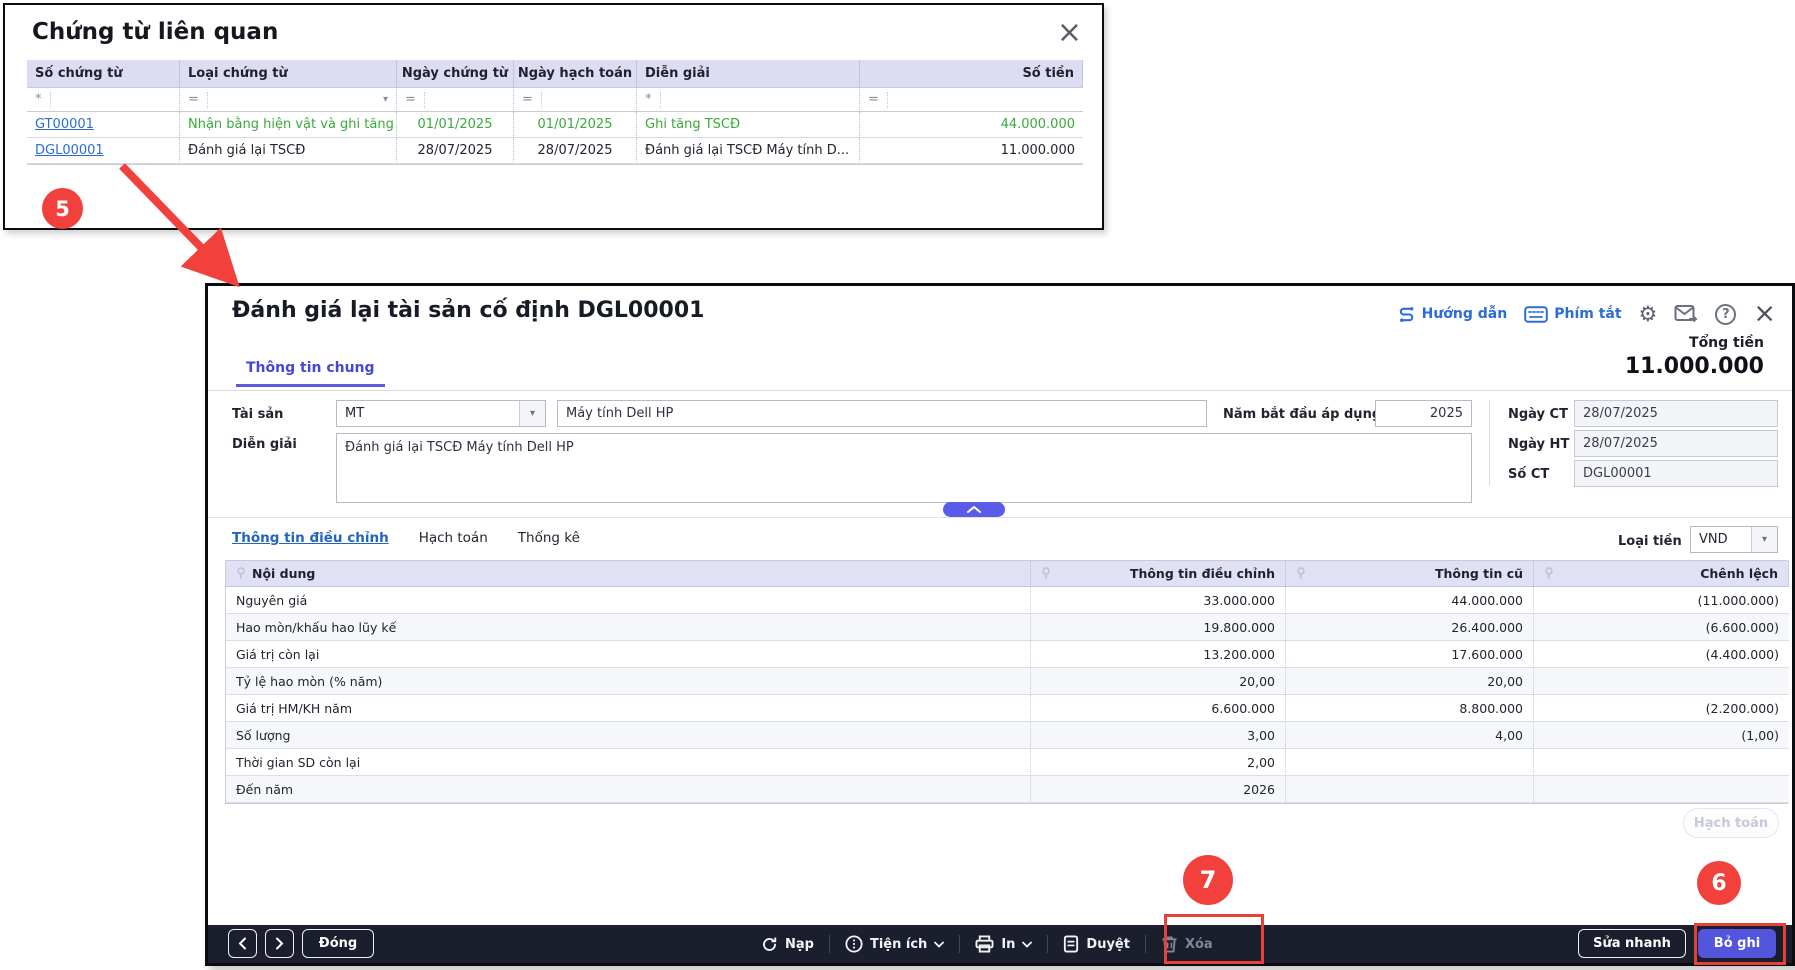 The image size is (1795, 970). I want to click on column-header: Diễn giải, so click(748, 73).